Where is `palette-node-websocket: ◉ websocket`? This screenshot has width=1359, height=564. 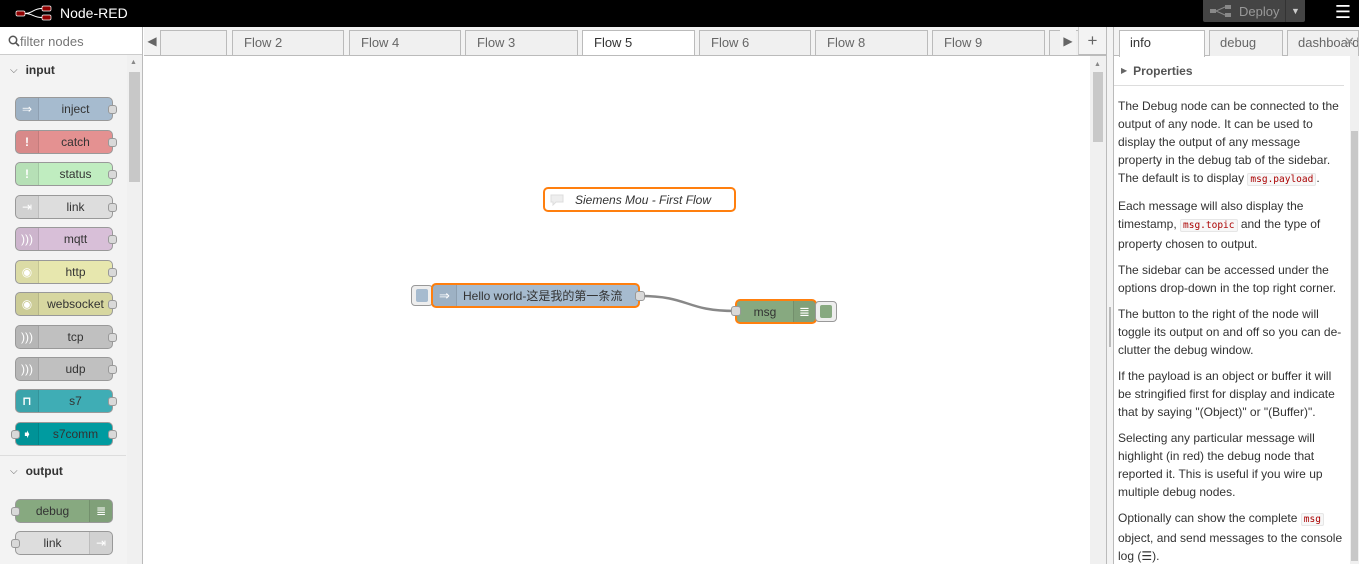
palette-node-websocket: ◉ websocket is located at coordinates (66, 304).